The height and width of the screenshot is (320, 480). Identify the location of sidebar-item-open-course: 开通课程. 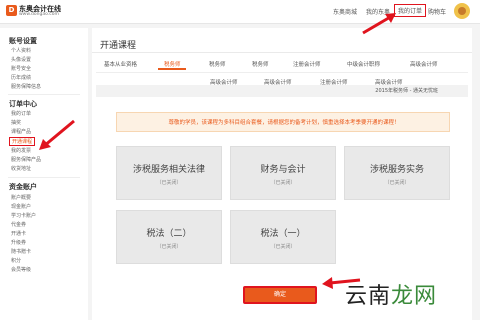
(22, 141).